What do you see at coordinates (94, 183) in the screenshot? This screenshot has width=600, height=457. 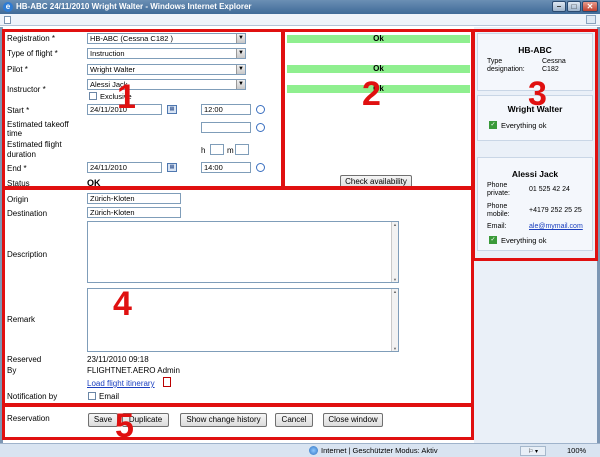 I see `status-value: OK` at bounding box center [94, 183].